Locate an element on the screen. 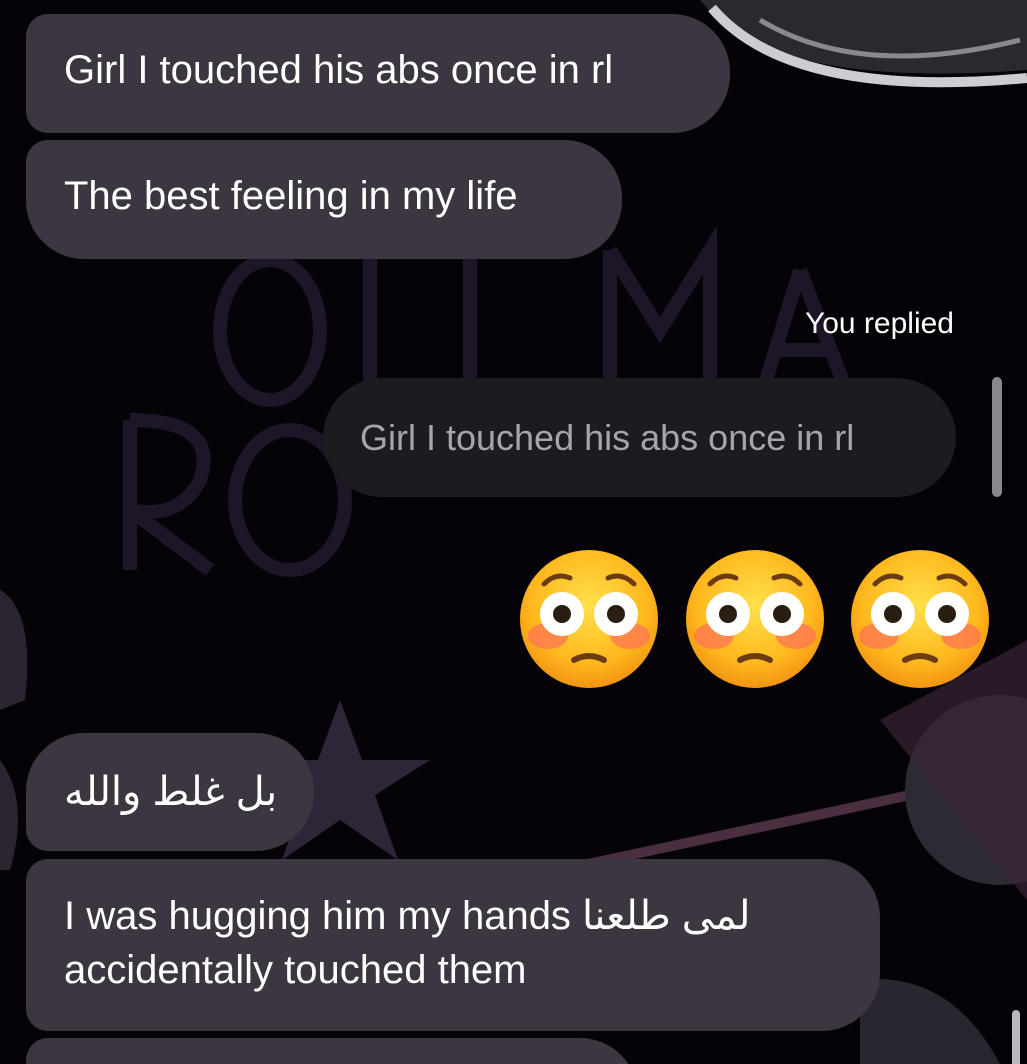 The image size is (1027, 1064). wallpaper-left-shape is located at coordinates (14, 650).